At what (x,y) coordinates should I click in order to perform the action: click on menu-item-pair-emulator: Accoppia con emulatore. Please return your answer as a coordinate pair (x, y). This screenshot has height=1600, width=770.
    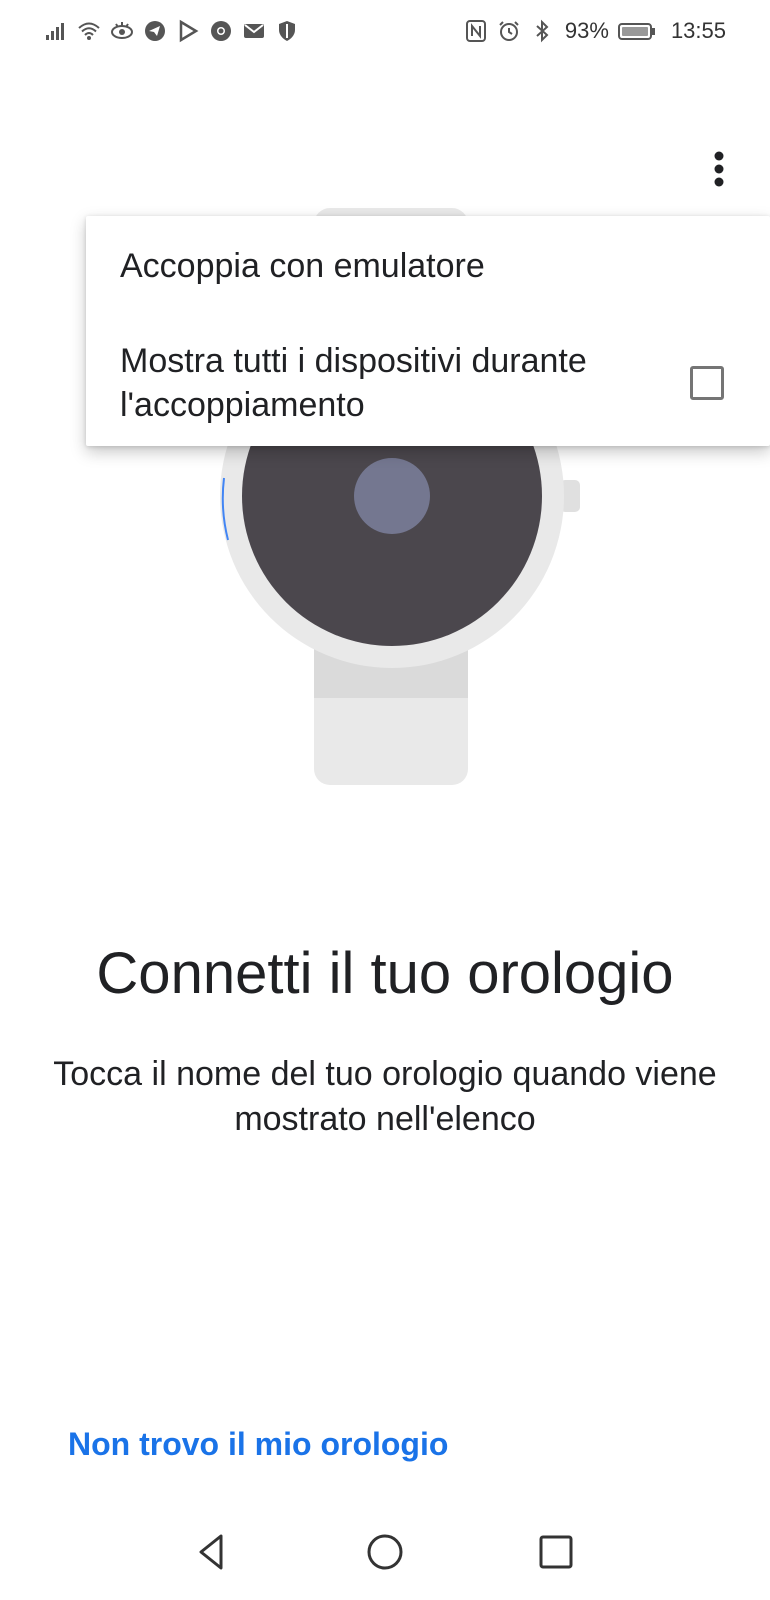
    Looking at the image, I should click on (428, 266).